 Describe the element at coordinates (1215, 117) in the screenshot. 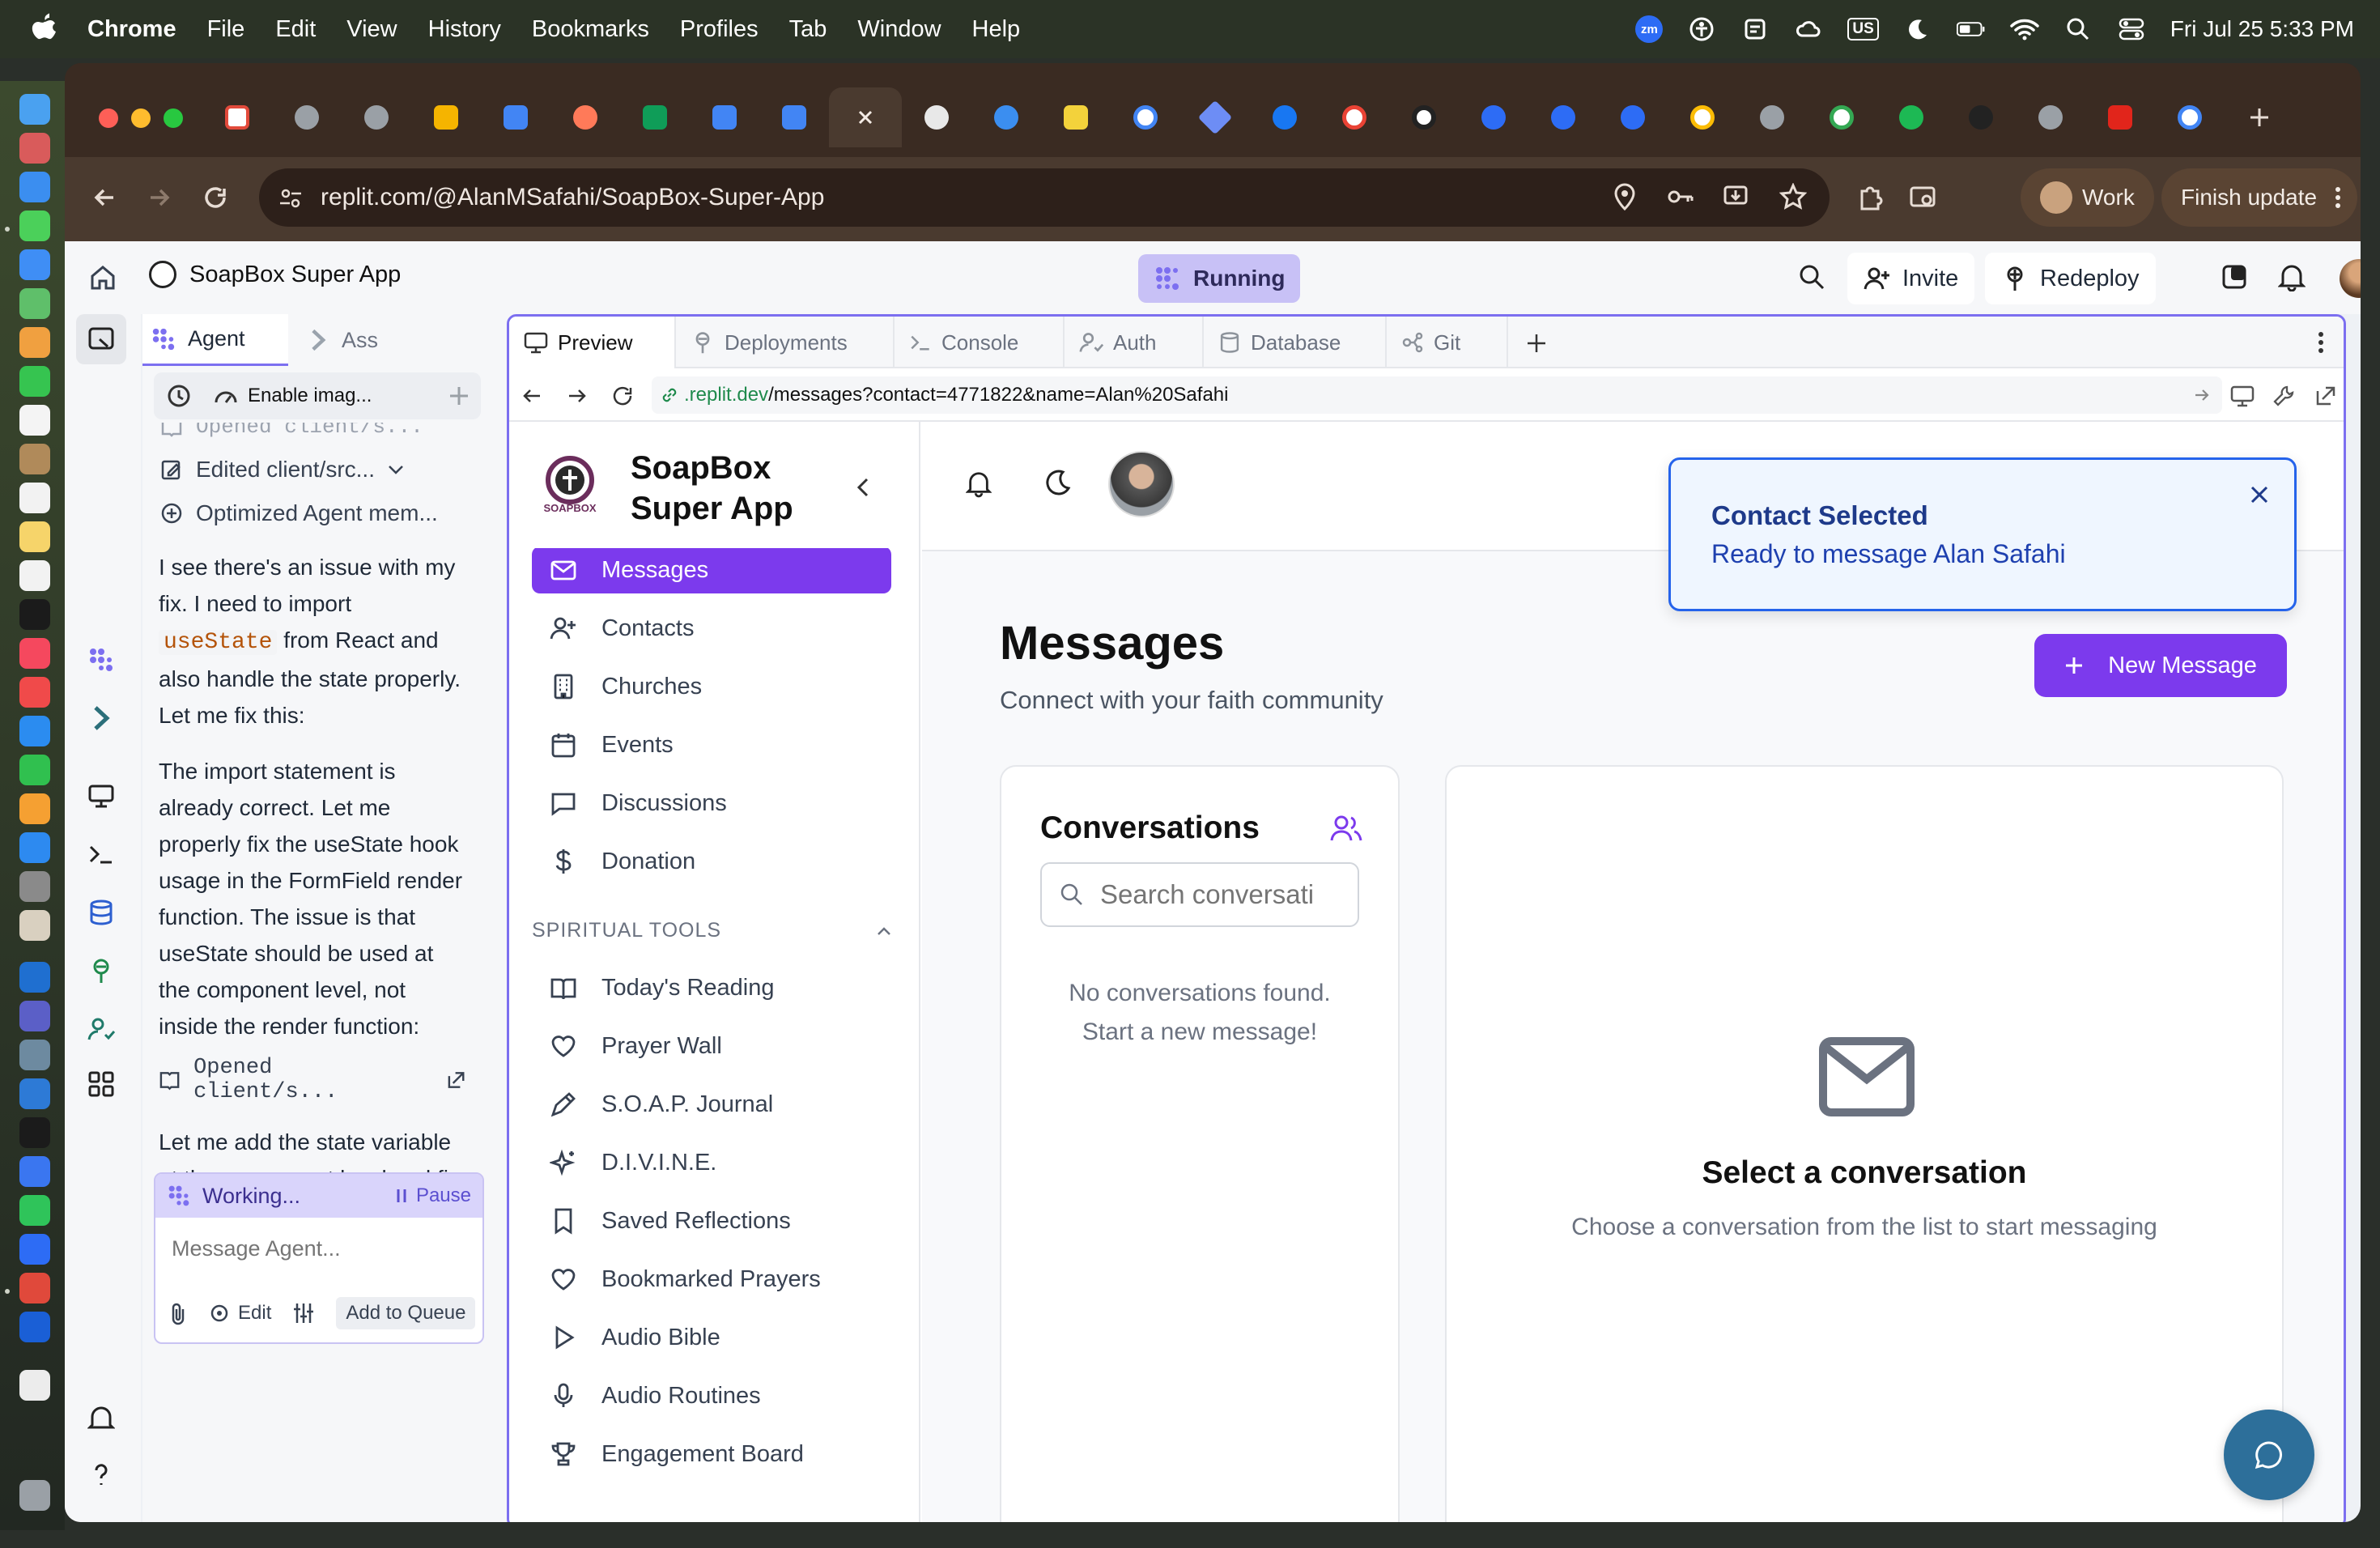

I see `tab-gemini` at that location.